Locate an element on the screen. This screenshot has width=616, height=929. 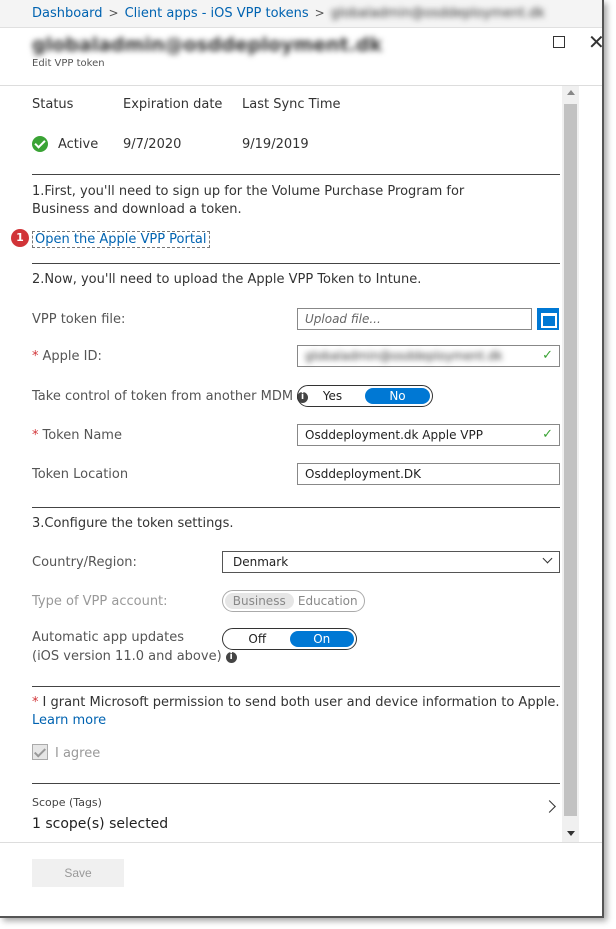
token-location-input: Osddeployment.DK is located at coordinates (428, 474).